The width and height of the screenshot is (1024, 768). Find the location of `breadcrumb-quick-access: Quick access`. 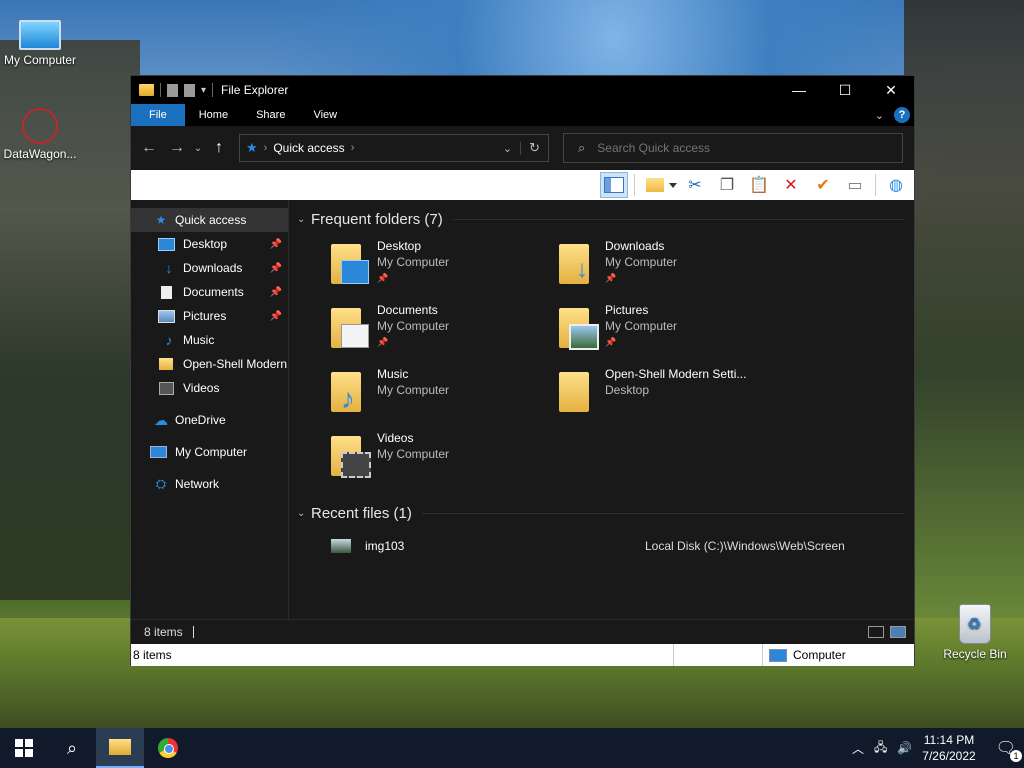

breadcrumb-quick-access: Quick access is located at coordinates (308, 148).